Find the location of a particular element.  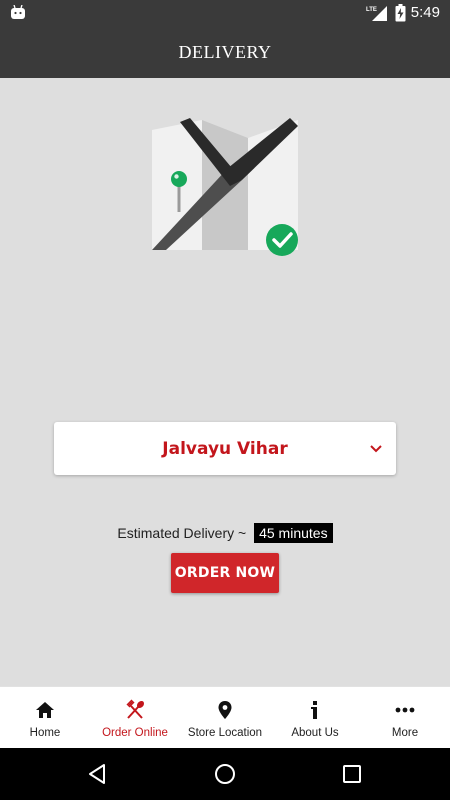

android-icon is located at coordinates (18, 12).